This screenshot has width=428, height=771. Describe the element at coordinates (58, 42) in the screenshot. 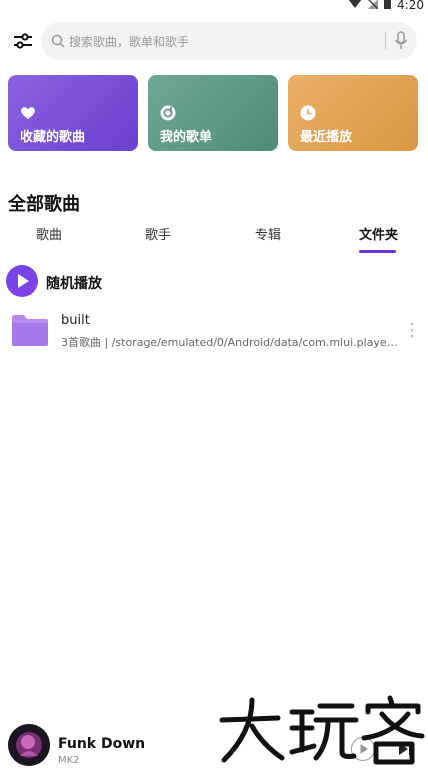

I see `search-icon` at that location.